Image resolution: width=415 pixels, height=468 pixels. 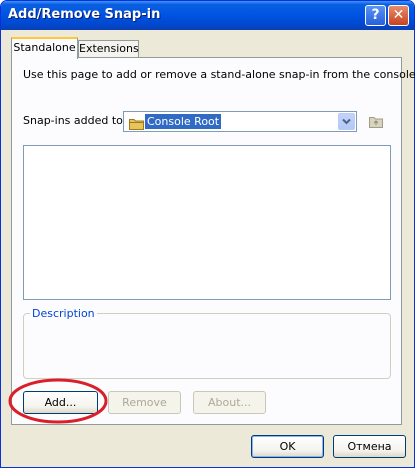 I want to click on dropdown-button, so click(x=346, y=121).